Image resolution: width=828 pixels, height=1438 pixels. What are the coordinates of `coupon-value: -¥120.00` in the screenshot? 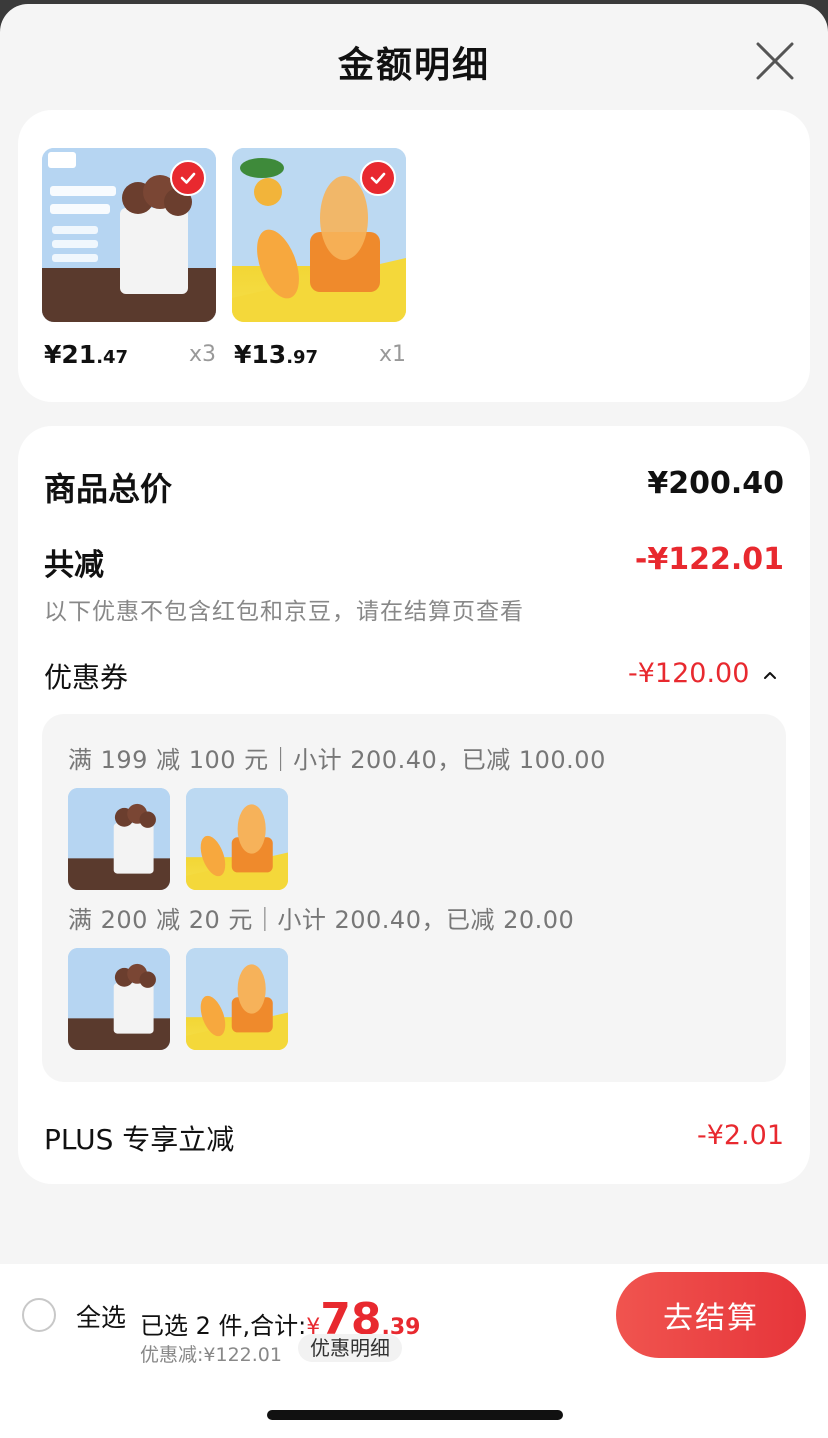 It's located at (689, 673).